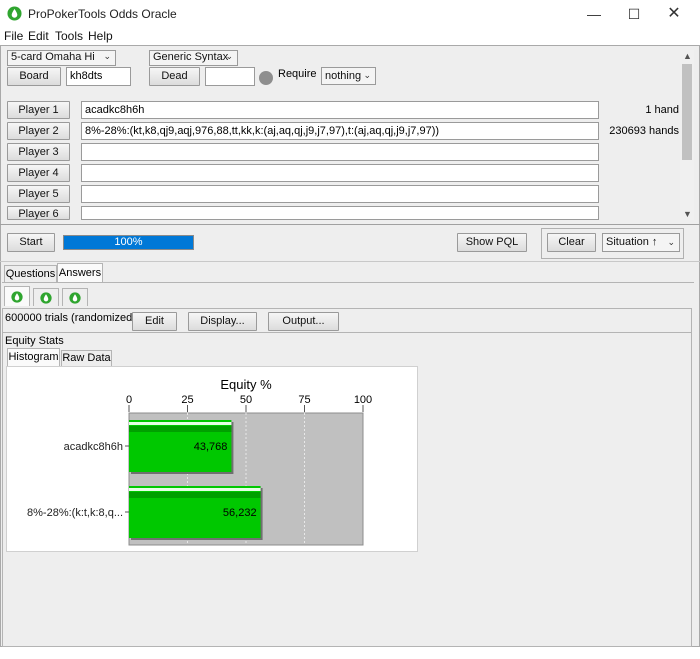 This screenshot has height=659, width=700. What do you see at coordinates (246, 400) in the screenshot?
I see `x-tick-label: 50` at bounding box center [246, 400].